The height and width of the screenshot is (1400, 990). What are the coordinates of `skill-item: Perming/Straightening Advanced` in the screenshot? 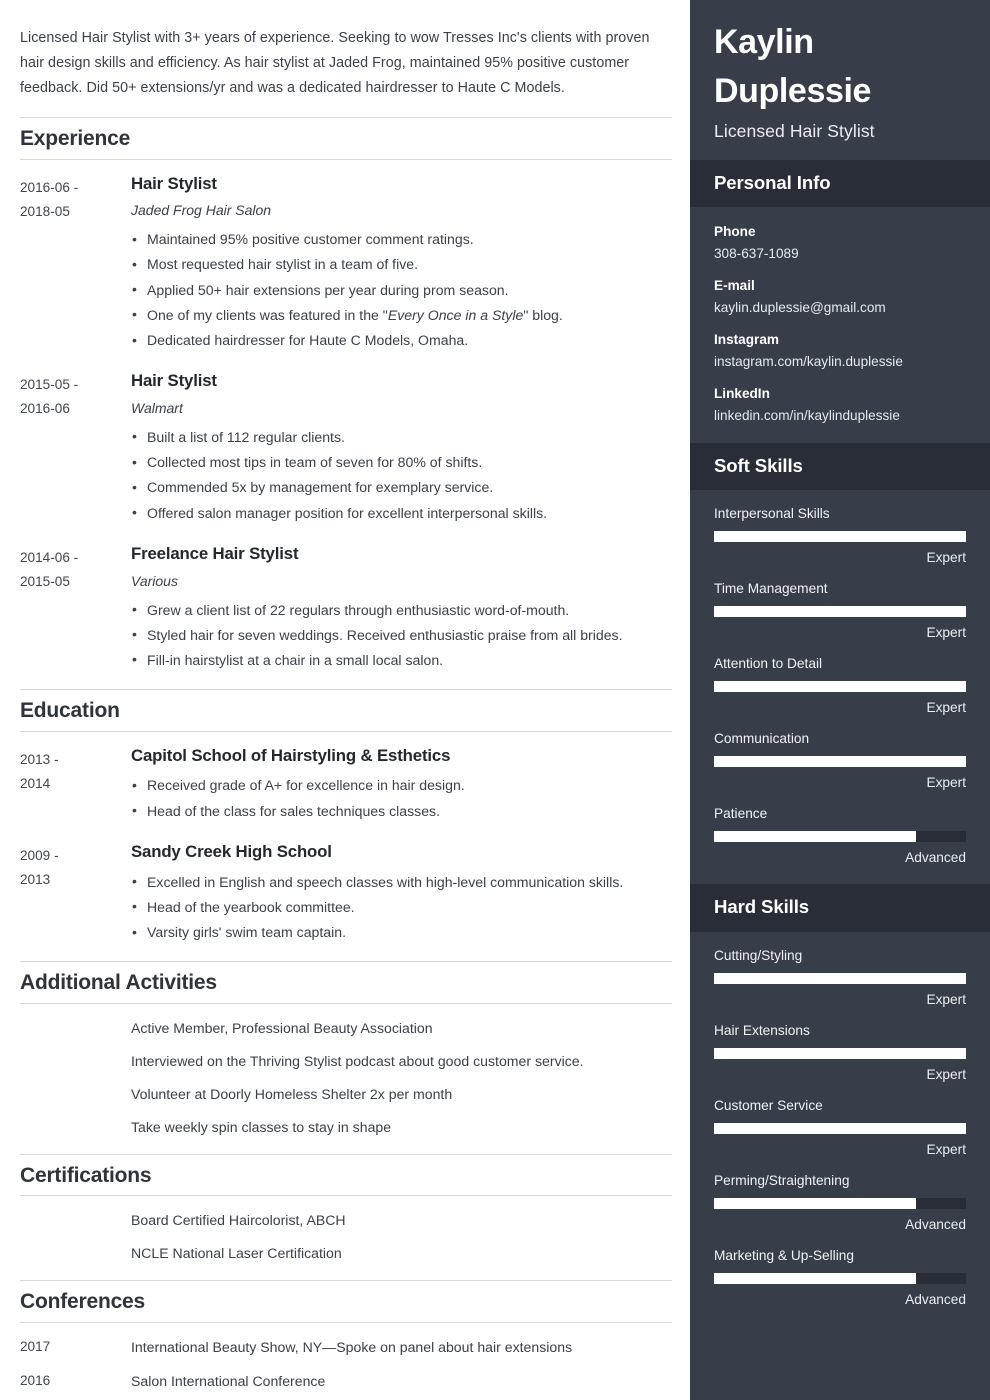 It's located at (840, 1203).